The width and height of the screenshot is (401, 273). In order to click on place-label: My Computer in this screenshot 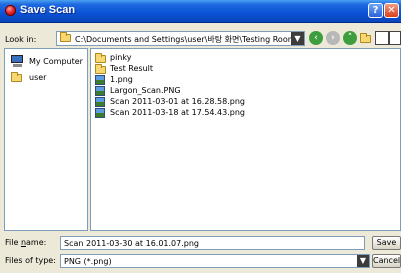, I will do `click(56, 61)`.